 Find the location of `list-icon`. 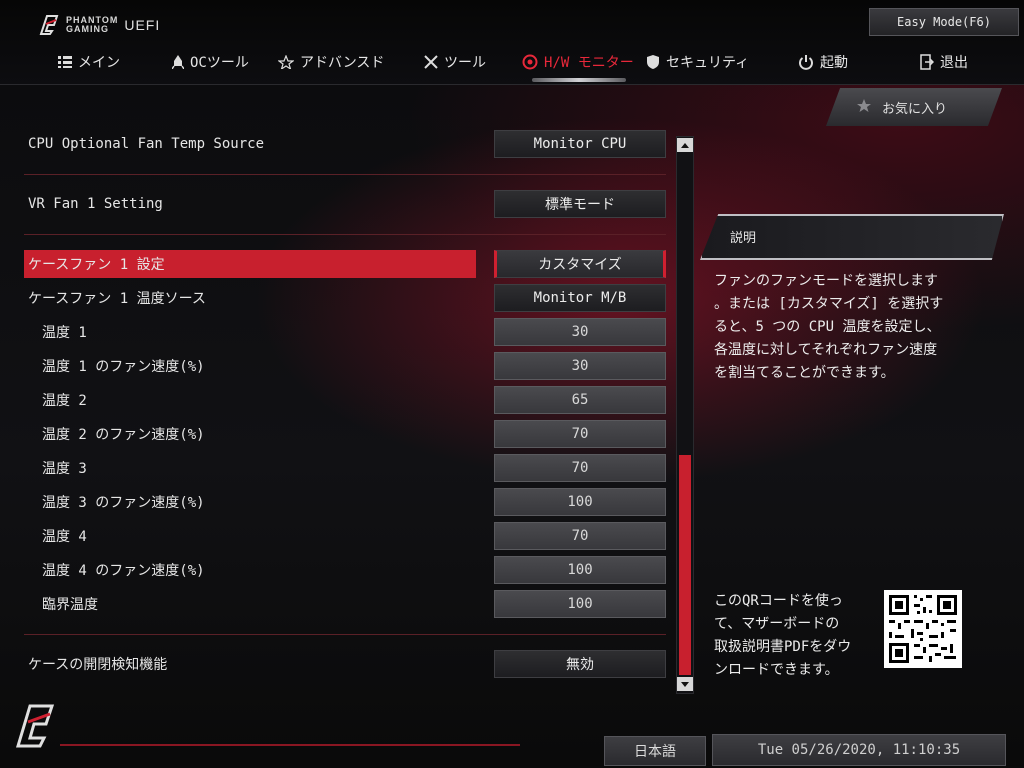

list-icon is located at coordinates (65, 62).